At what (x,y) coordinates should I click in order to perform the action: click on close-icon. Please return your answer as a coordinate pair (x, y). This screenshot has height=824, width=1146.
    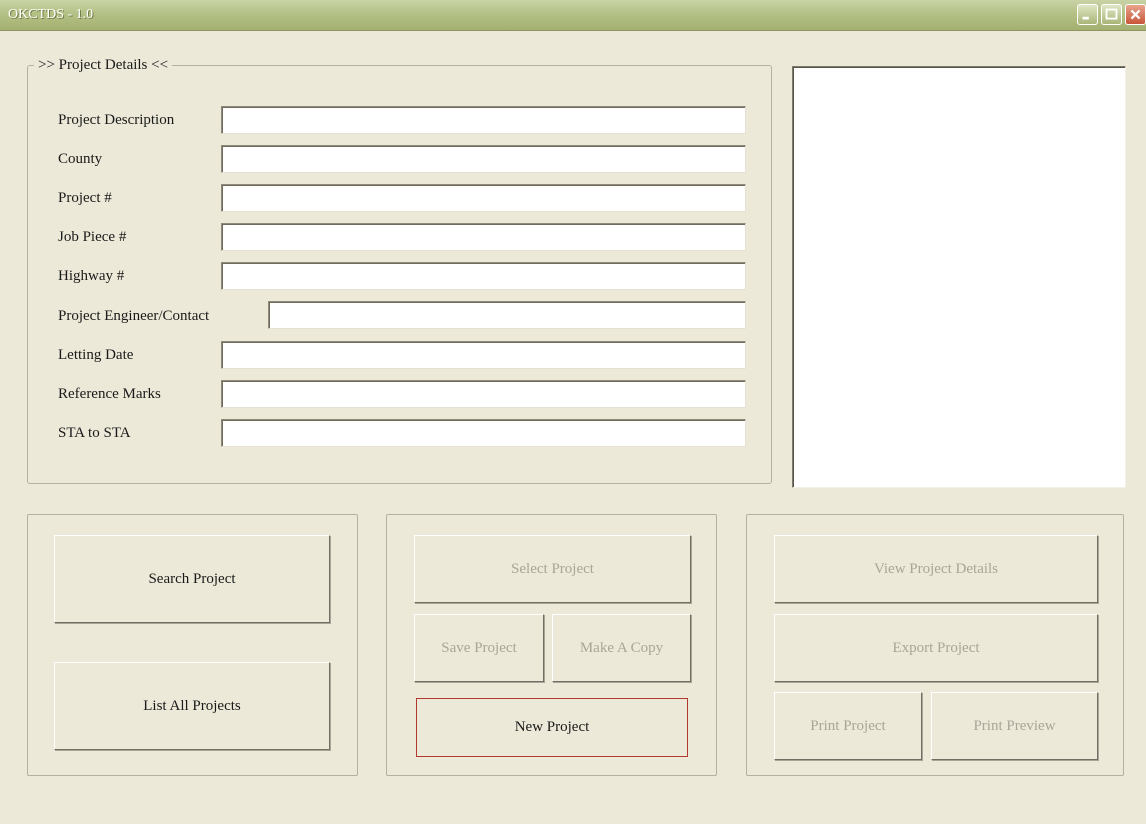
    Looking at the image, I should click on (1135, 14).